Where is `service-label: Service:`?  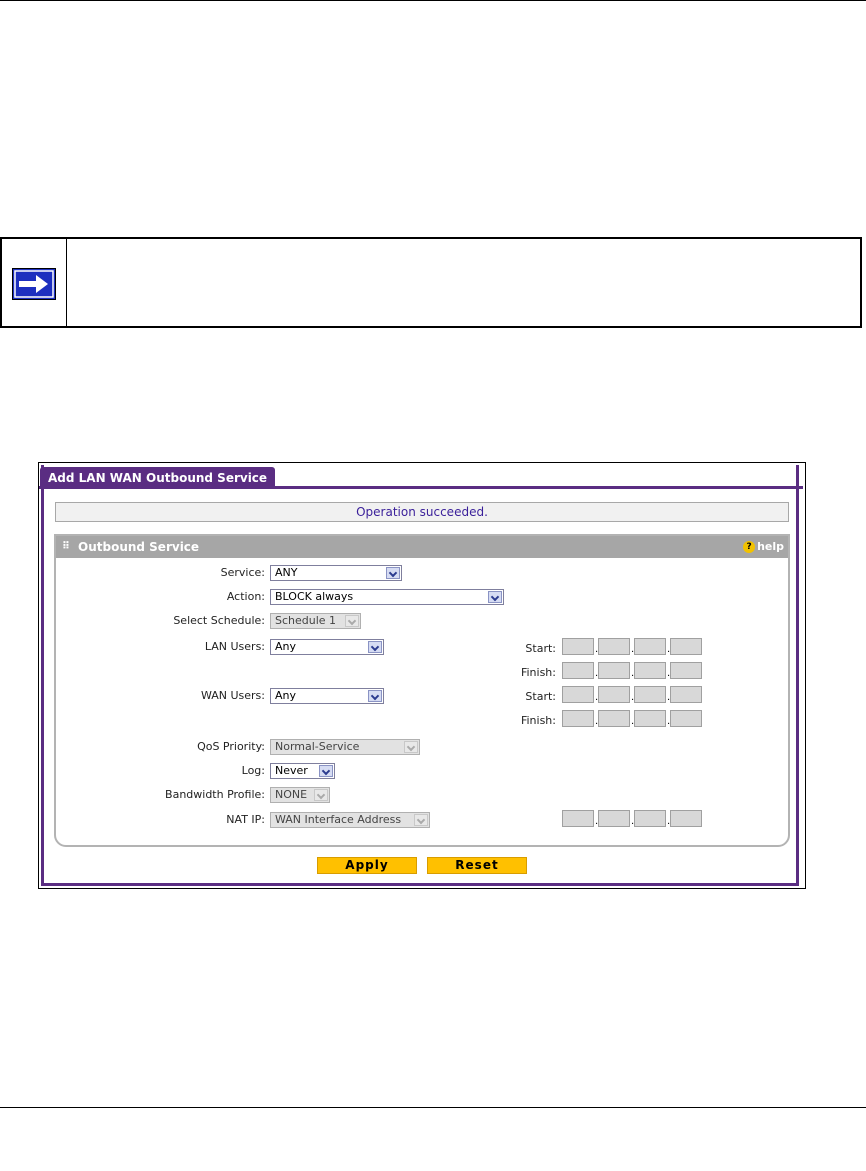
service-label: Service: is located at coordinates (242, 572).